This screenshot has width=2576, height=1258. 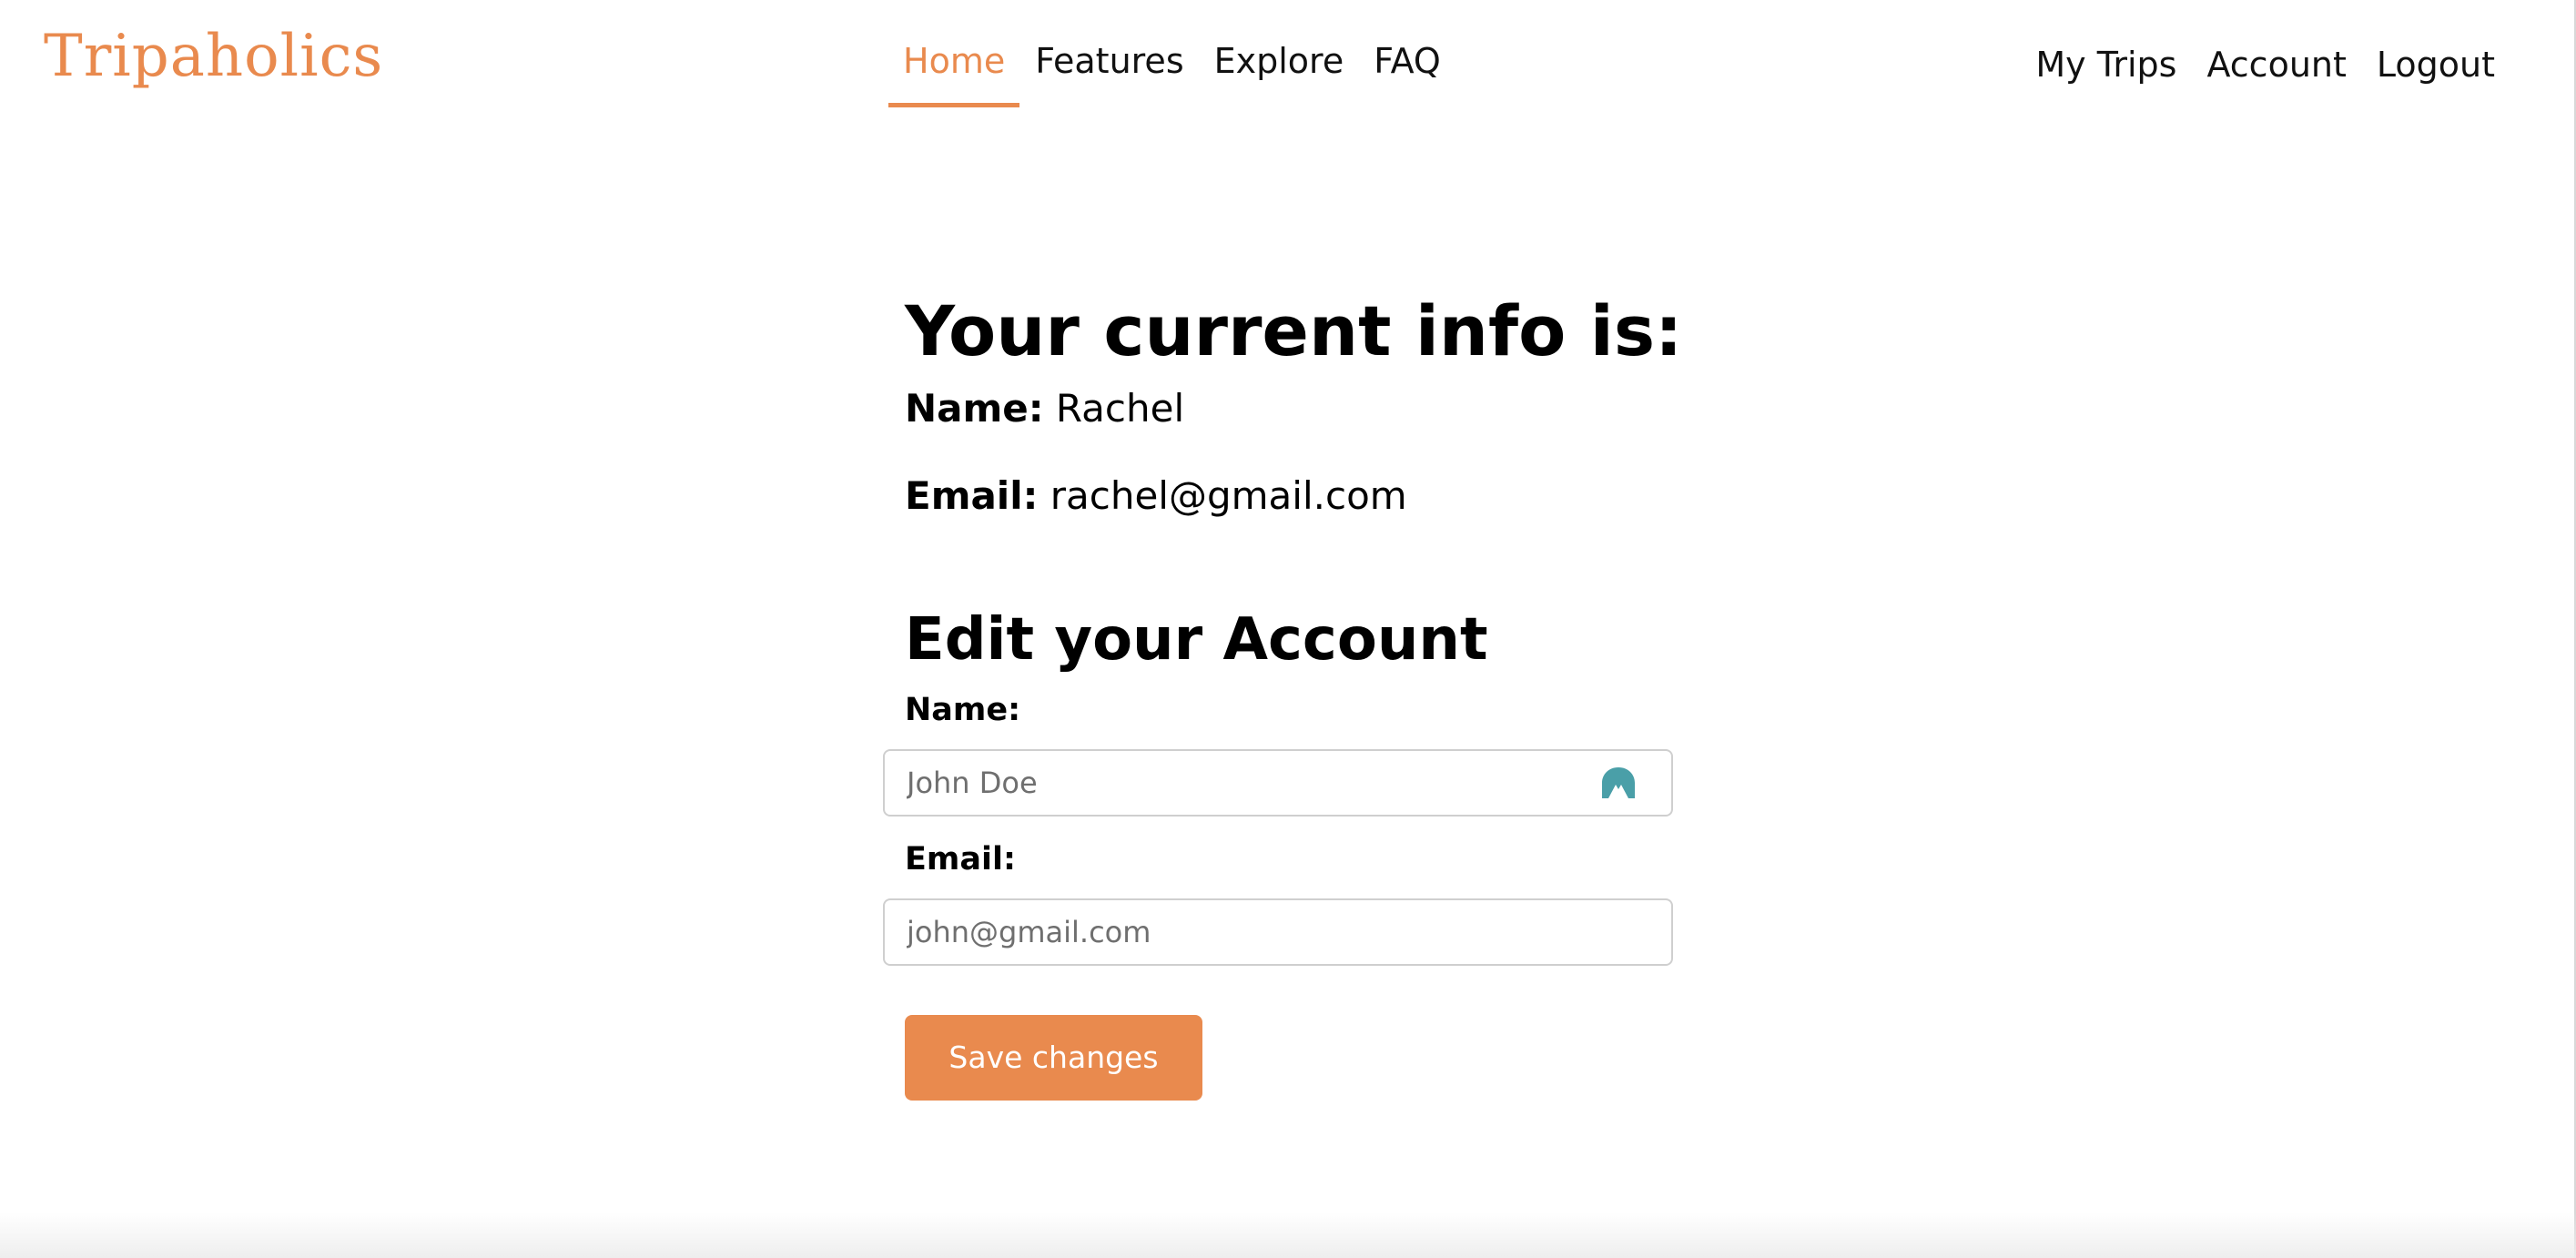 I want to click on account-nav: My Trips Account Logout, so click(x=2251, y=64).